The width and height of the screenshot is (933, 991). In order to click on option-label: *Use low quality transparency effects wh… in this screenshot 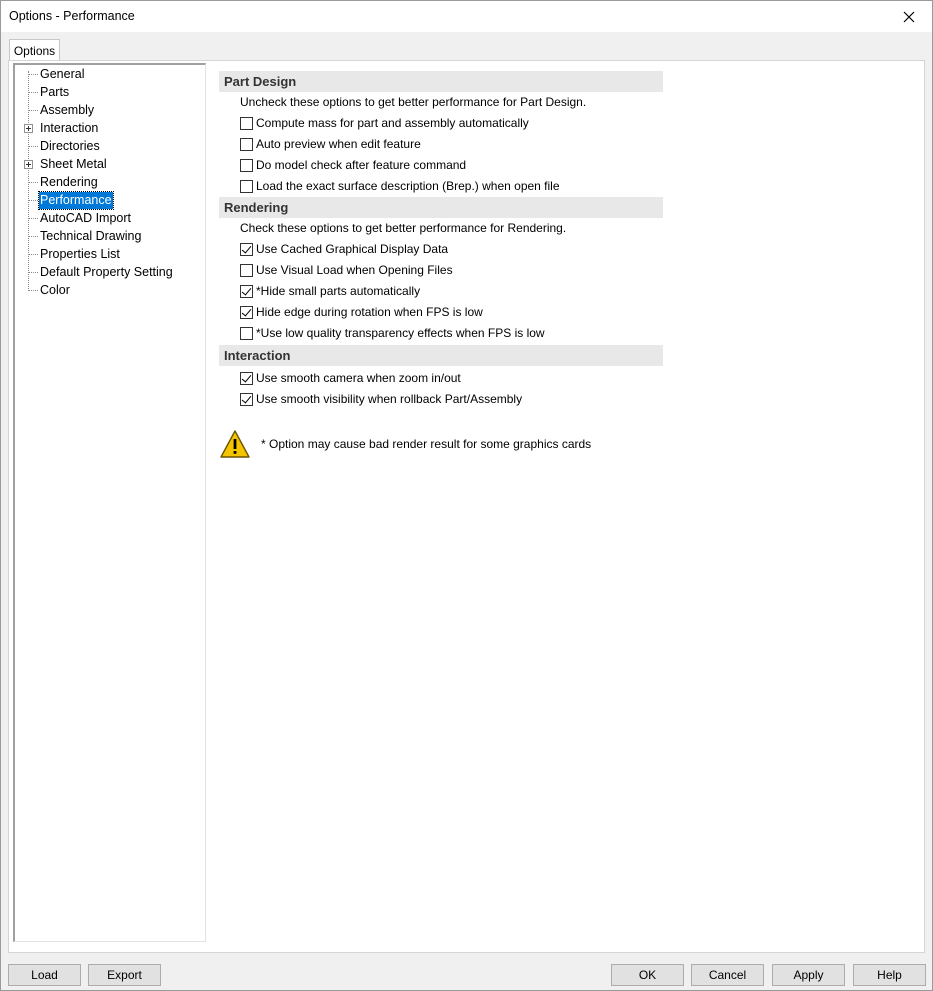, I will do `click(400, 333)`.